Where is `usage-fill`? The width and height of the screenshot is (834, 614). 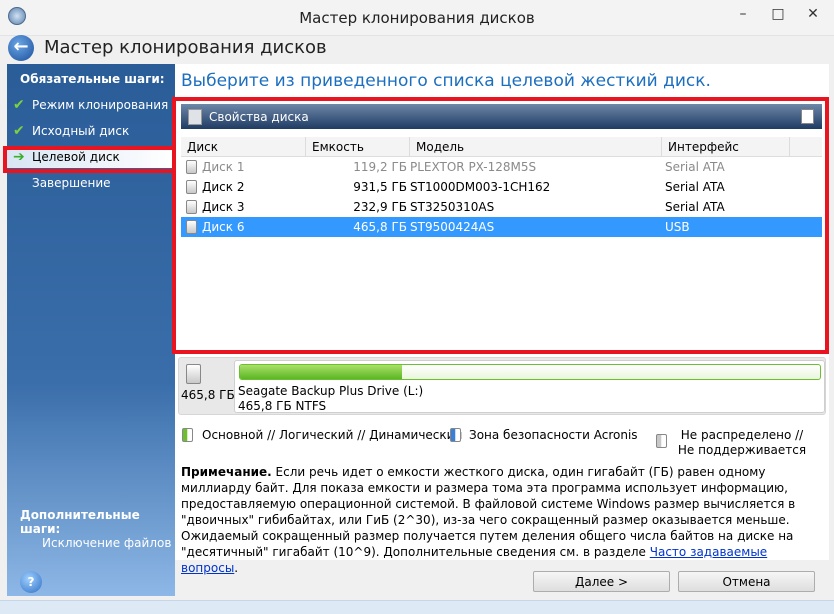
usage-fill is located at coordinates (321, 372).